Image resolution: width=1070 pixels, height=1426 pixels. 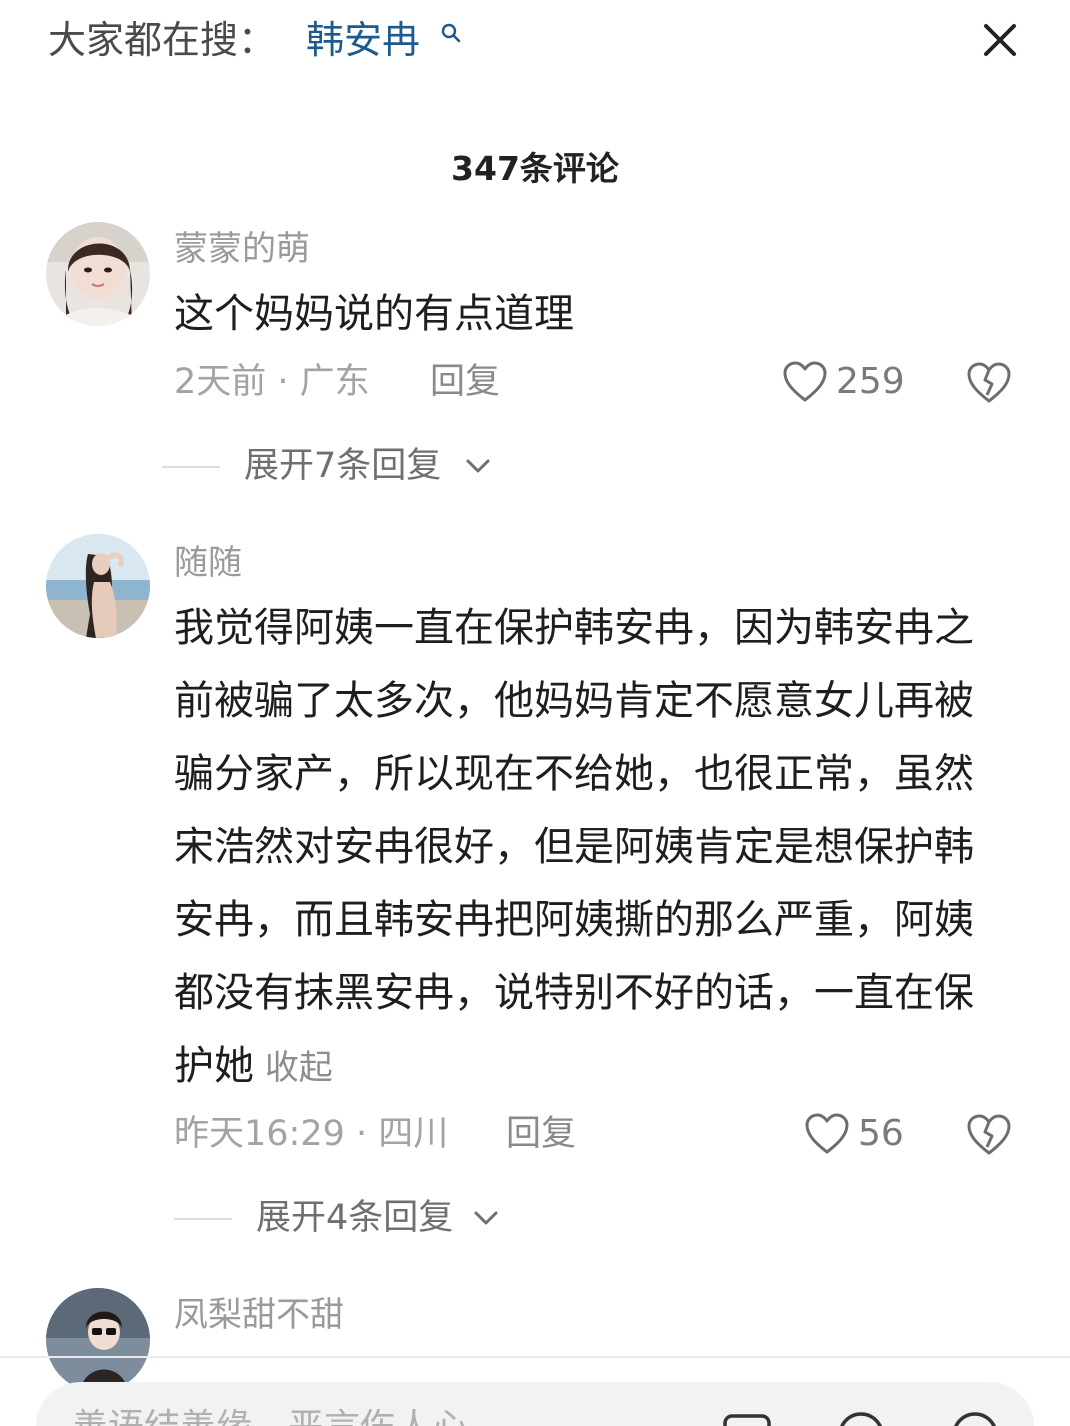 What do you see at coordinates (374, 314) in the screenshot?
I see `comment-text: 这个妈妈说的有点道理` at bounding box center [374, 314].